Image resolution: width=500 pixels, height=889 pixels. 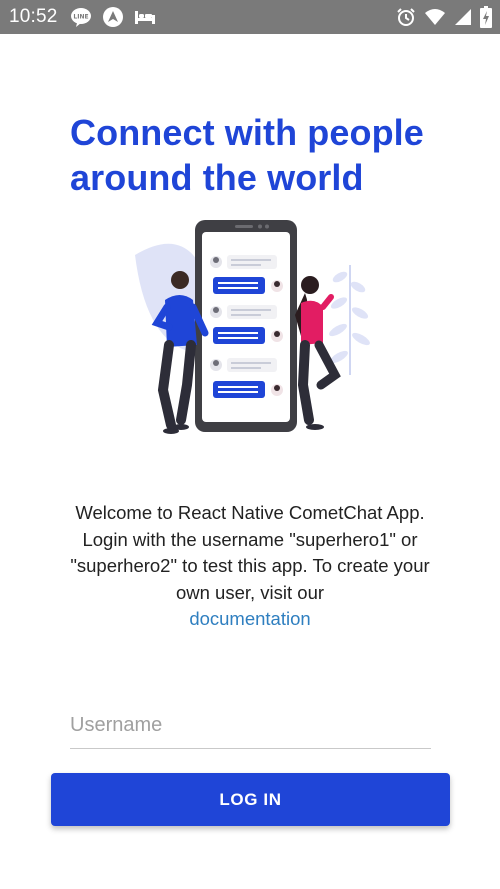 What do you see at coordinates (250, 619) in the screenshot?
I see `documentation-link: documentation` at bounding box center [250, 619].